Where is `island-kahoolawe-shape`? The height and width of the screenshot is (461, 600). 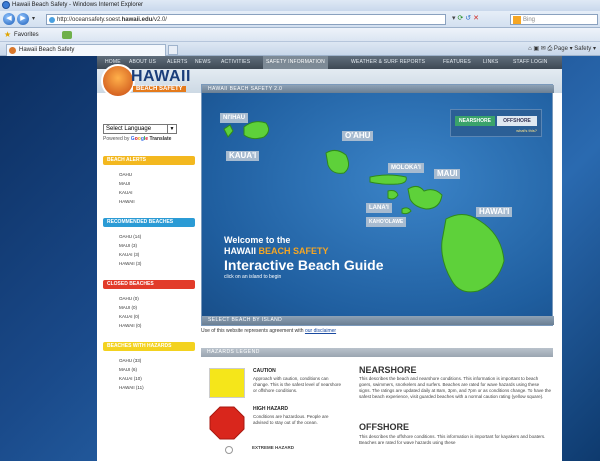
island-kahoolawe-shape is located at coordinates (406, 211).